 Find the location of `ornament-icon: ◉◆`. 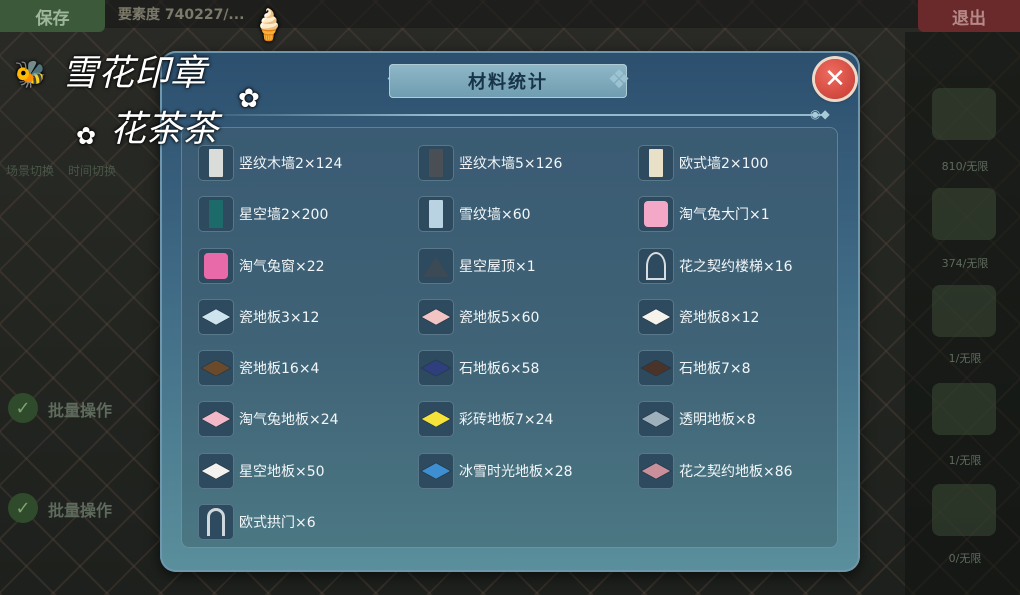

ornament-icon: ◉◆ is located at coordinates (820, 114).